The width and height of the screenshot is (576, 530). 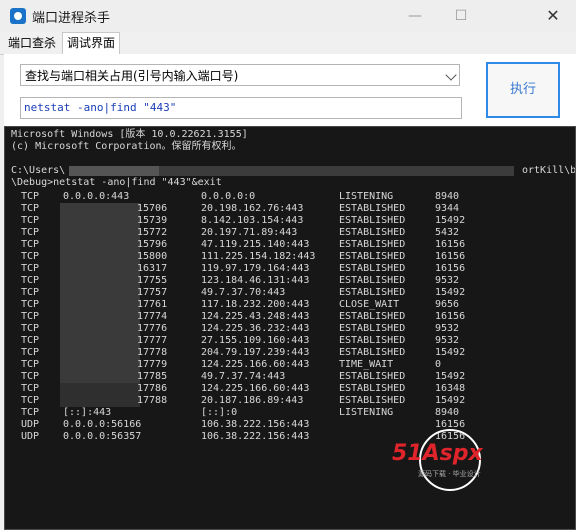 What do you see at coordinates (437, 453) in the screenshot?
I see `watermark-brand: 51Aspx` at bounding box center [437, 453].